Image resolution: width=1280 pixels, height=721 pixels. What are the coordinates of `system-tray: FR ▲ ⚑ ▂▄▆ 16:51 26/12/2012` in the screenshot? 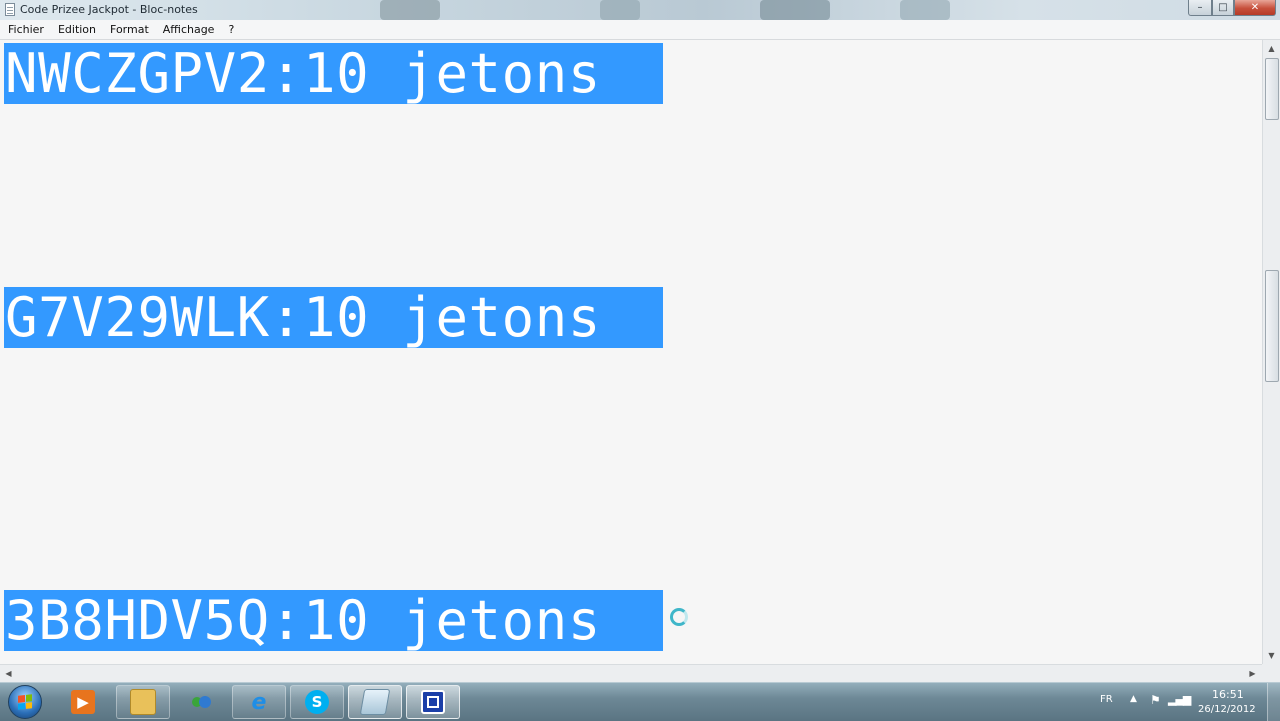 It's located at (1180, 702).